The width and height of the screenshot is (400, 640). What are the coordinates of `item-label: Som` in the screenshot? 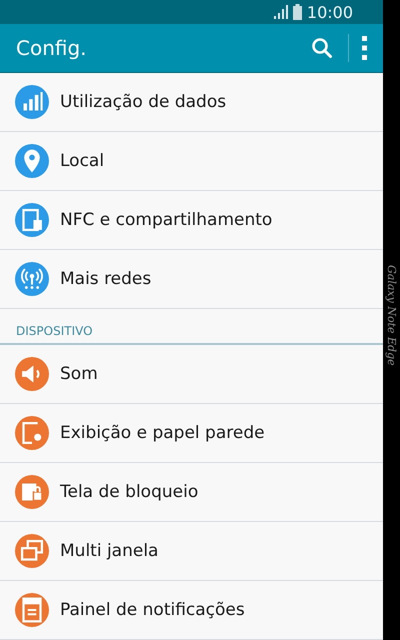 It's located at (79, 374).